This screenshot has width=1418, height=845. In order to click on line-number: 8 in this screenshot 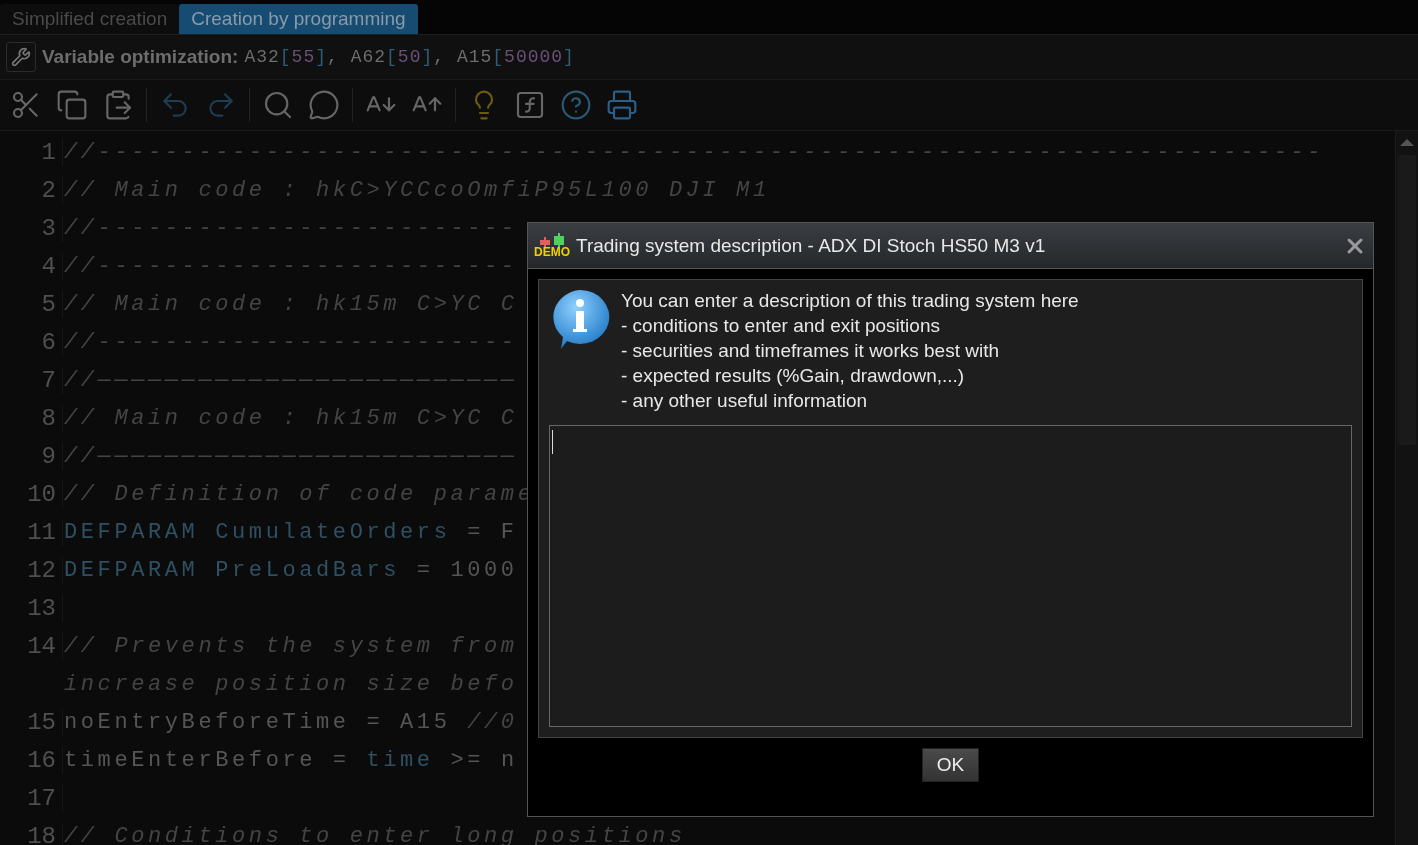, I will do `click(31, 418)`.